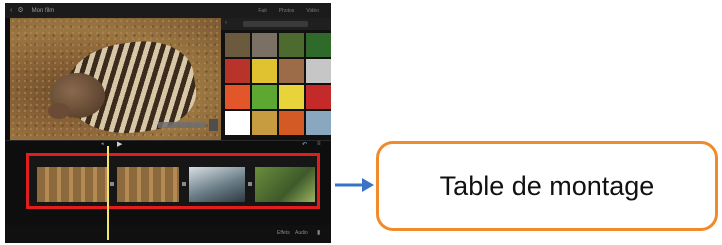  I want to click on trash-icon: ▮, so click(318, 232).